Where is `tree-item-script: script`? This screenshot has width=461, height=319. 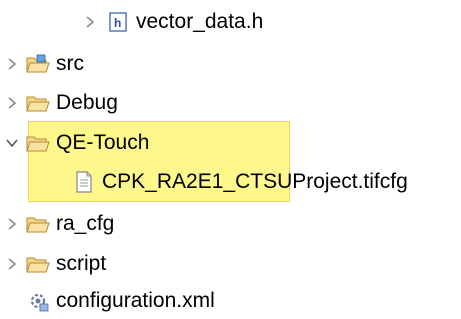
tree-item-script: script is located at coordinates (230, 264).